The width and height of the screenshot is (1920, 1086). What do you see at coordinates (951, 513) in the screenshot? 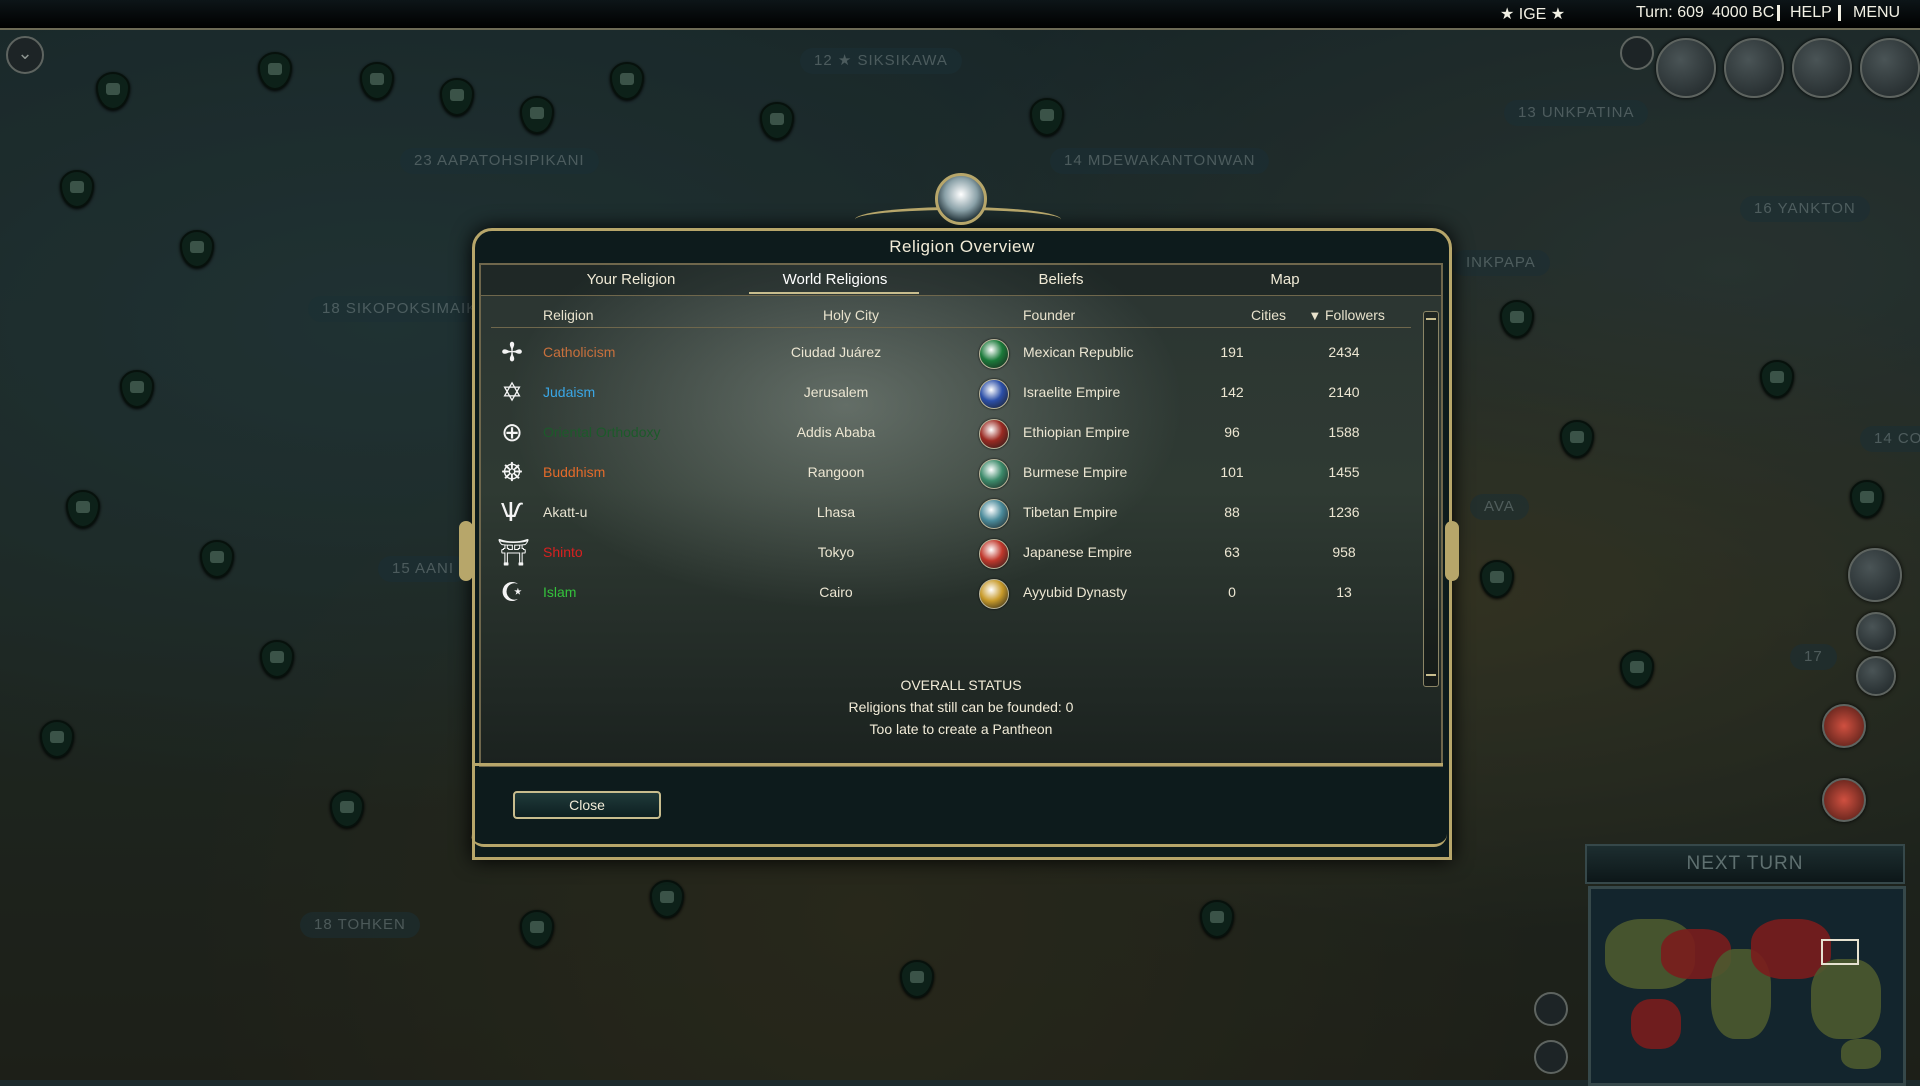
I see `table-row: Ѱ Akatt-u Lhasa Tibetan Empire 88 1236` at bounding box center [951, 513].